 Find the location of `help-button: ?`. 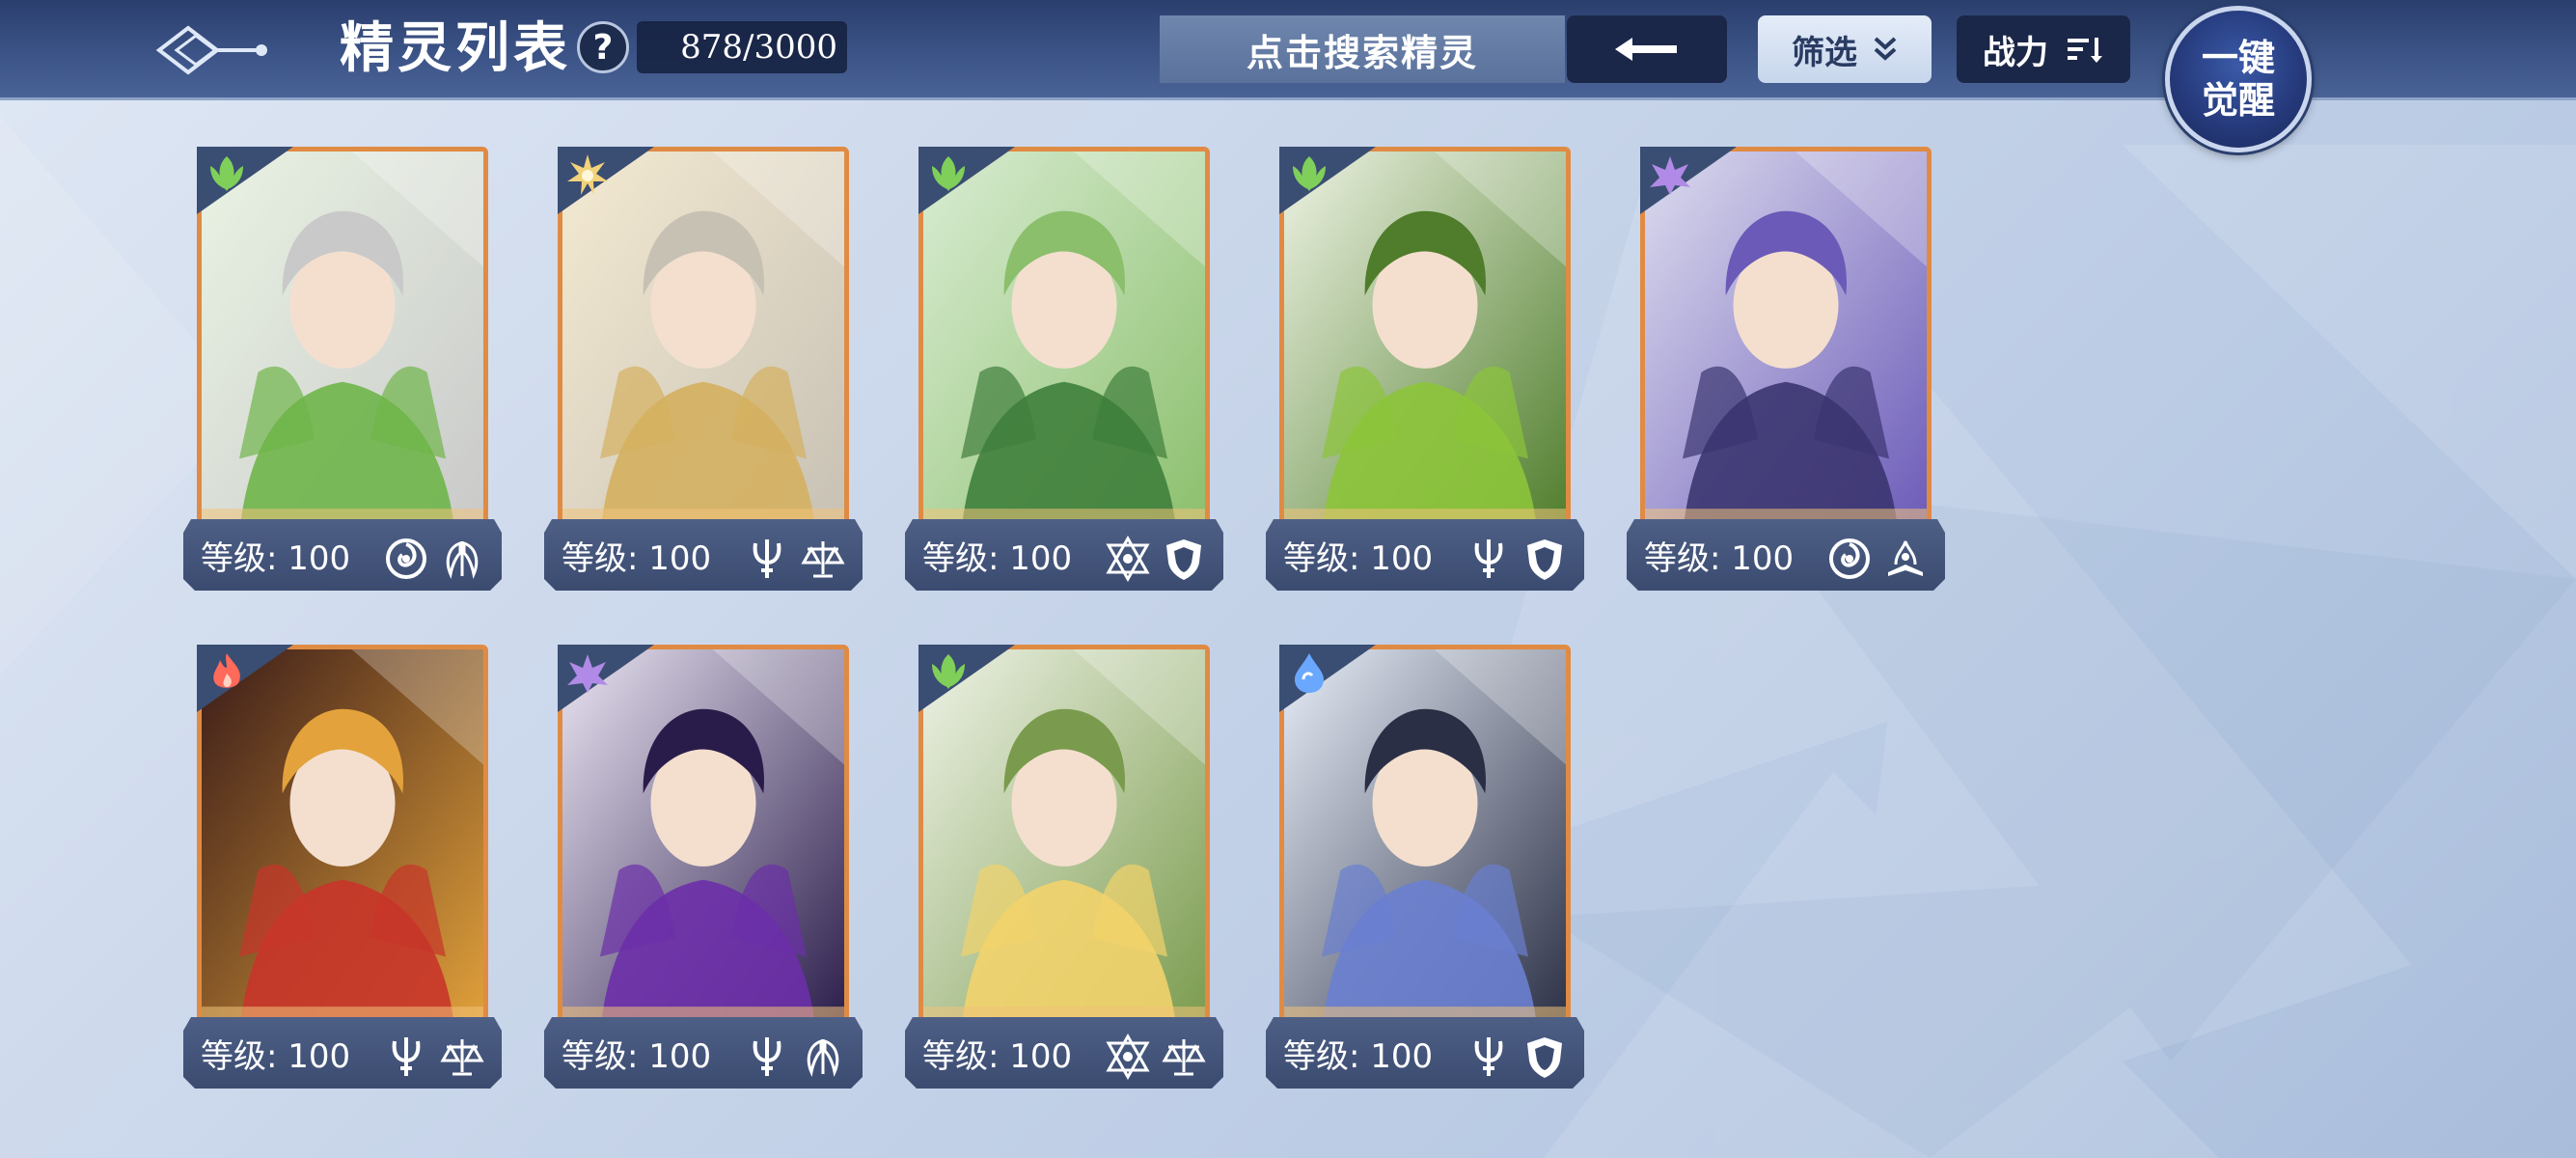

help-button: ? is located at coordinates (603, 47).